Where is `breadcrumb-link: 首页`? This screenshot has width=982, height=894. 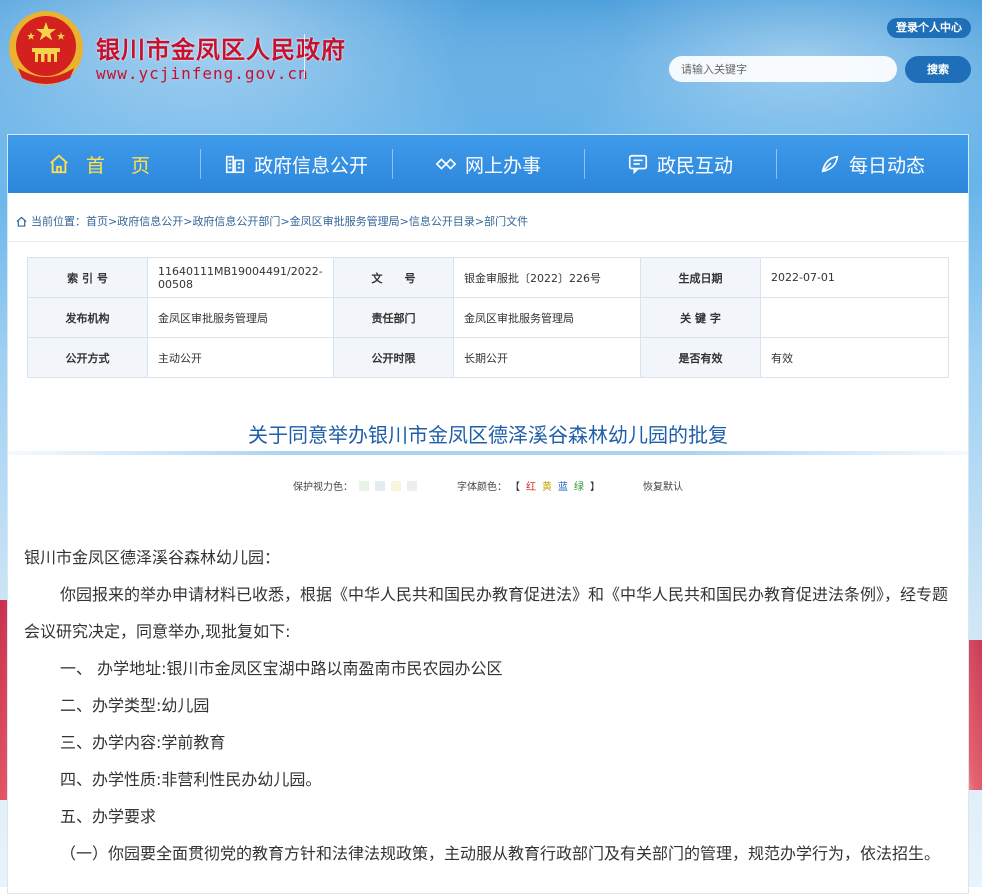
breadcrumb-link: 首页 is located at coordinates (97, 221).